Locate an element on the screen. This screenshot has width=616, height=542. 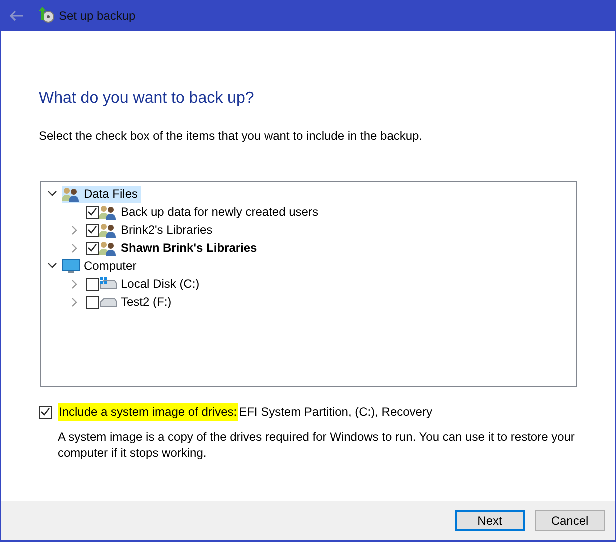
windows-drive-icon is located at coordinates (108, 284).